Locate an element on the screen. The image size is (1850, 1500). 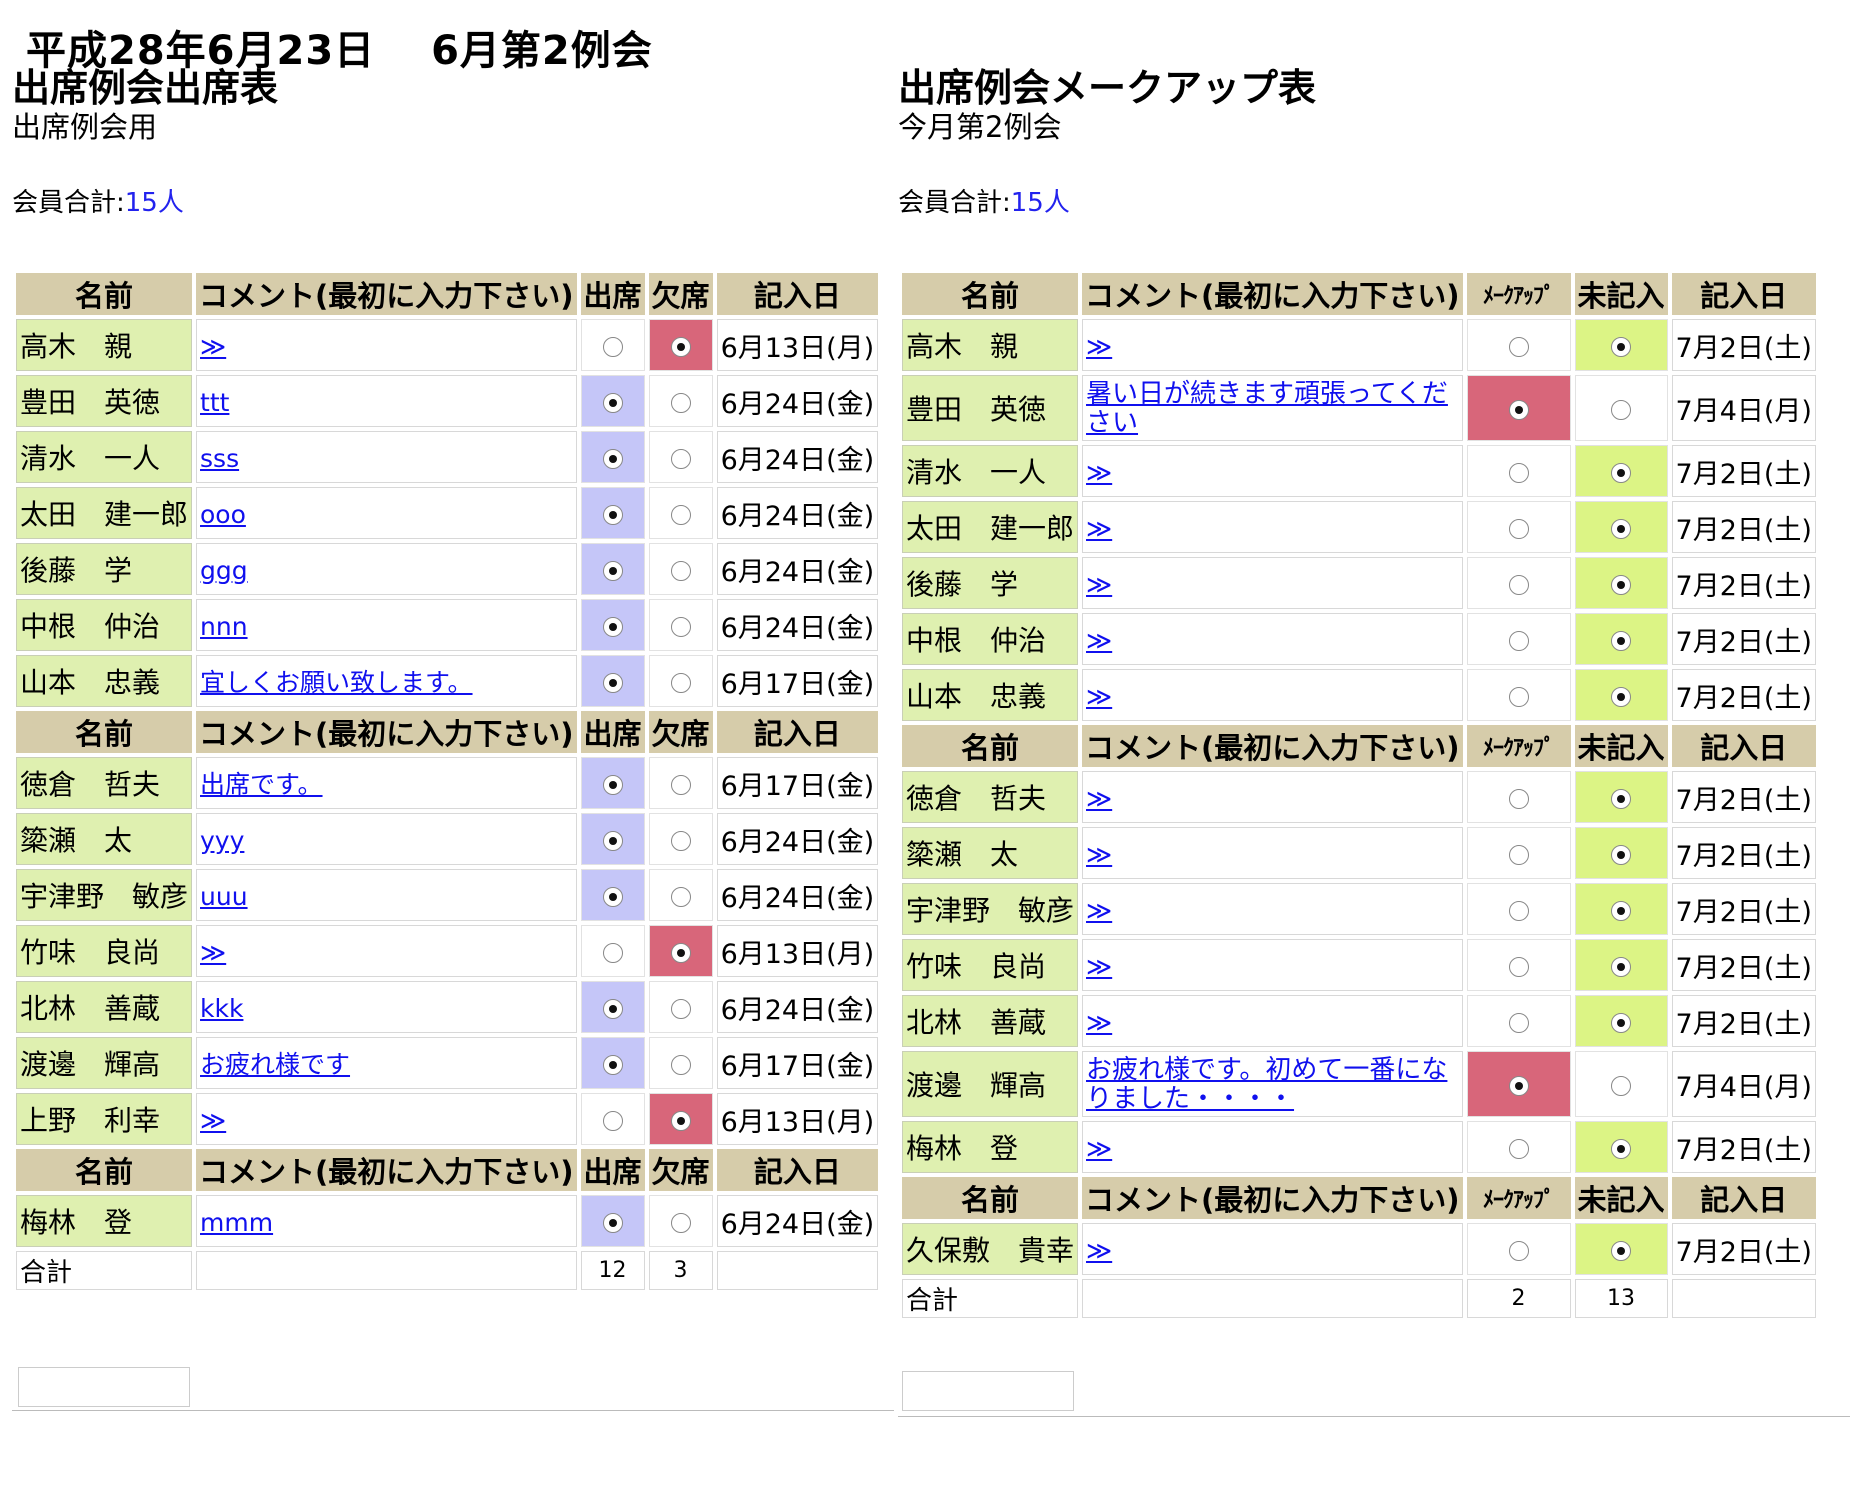
comment-link: mmm is located at coordinates (236, 1222).